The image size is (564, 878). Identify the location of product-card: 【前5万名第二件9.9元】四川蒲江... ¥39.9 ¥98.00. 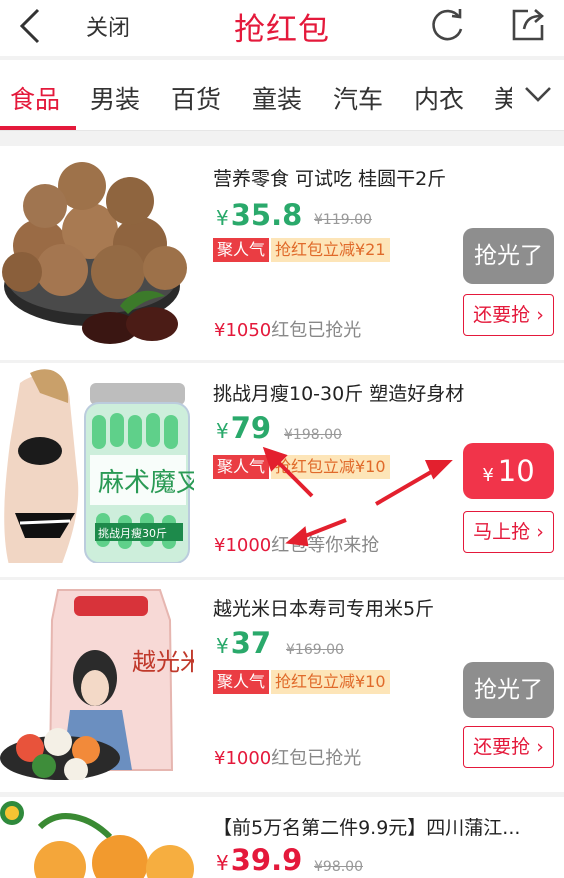
(282, 837).